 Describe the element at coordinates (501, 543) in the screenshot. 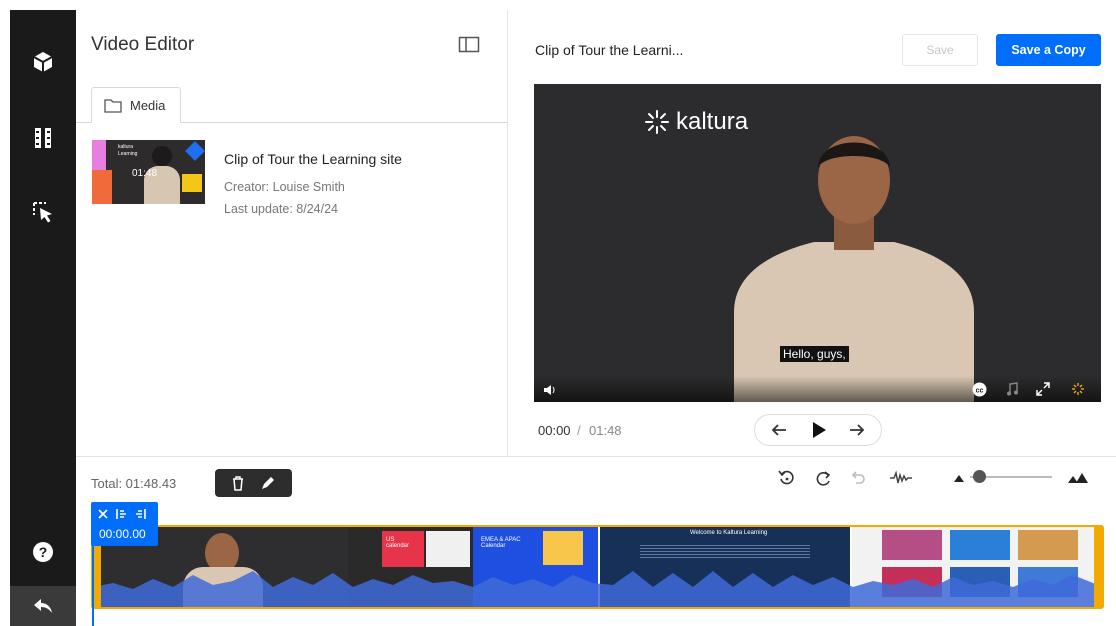

I see `frame-emea-calendar: EMEA & APAC Calendar` at that location.